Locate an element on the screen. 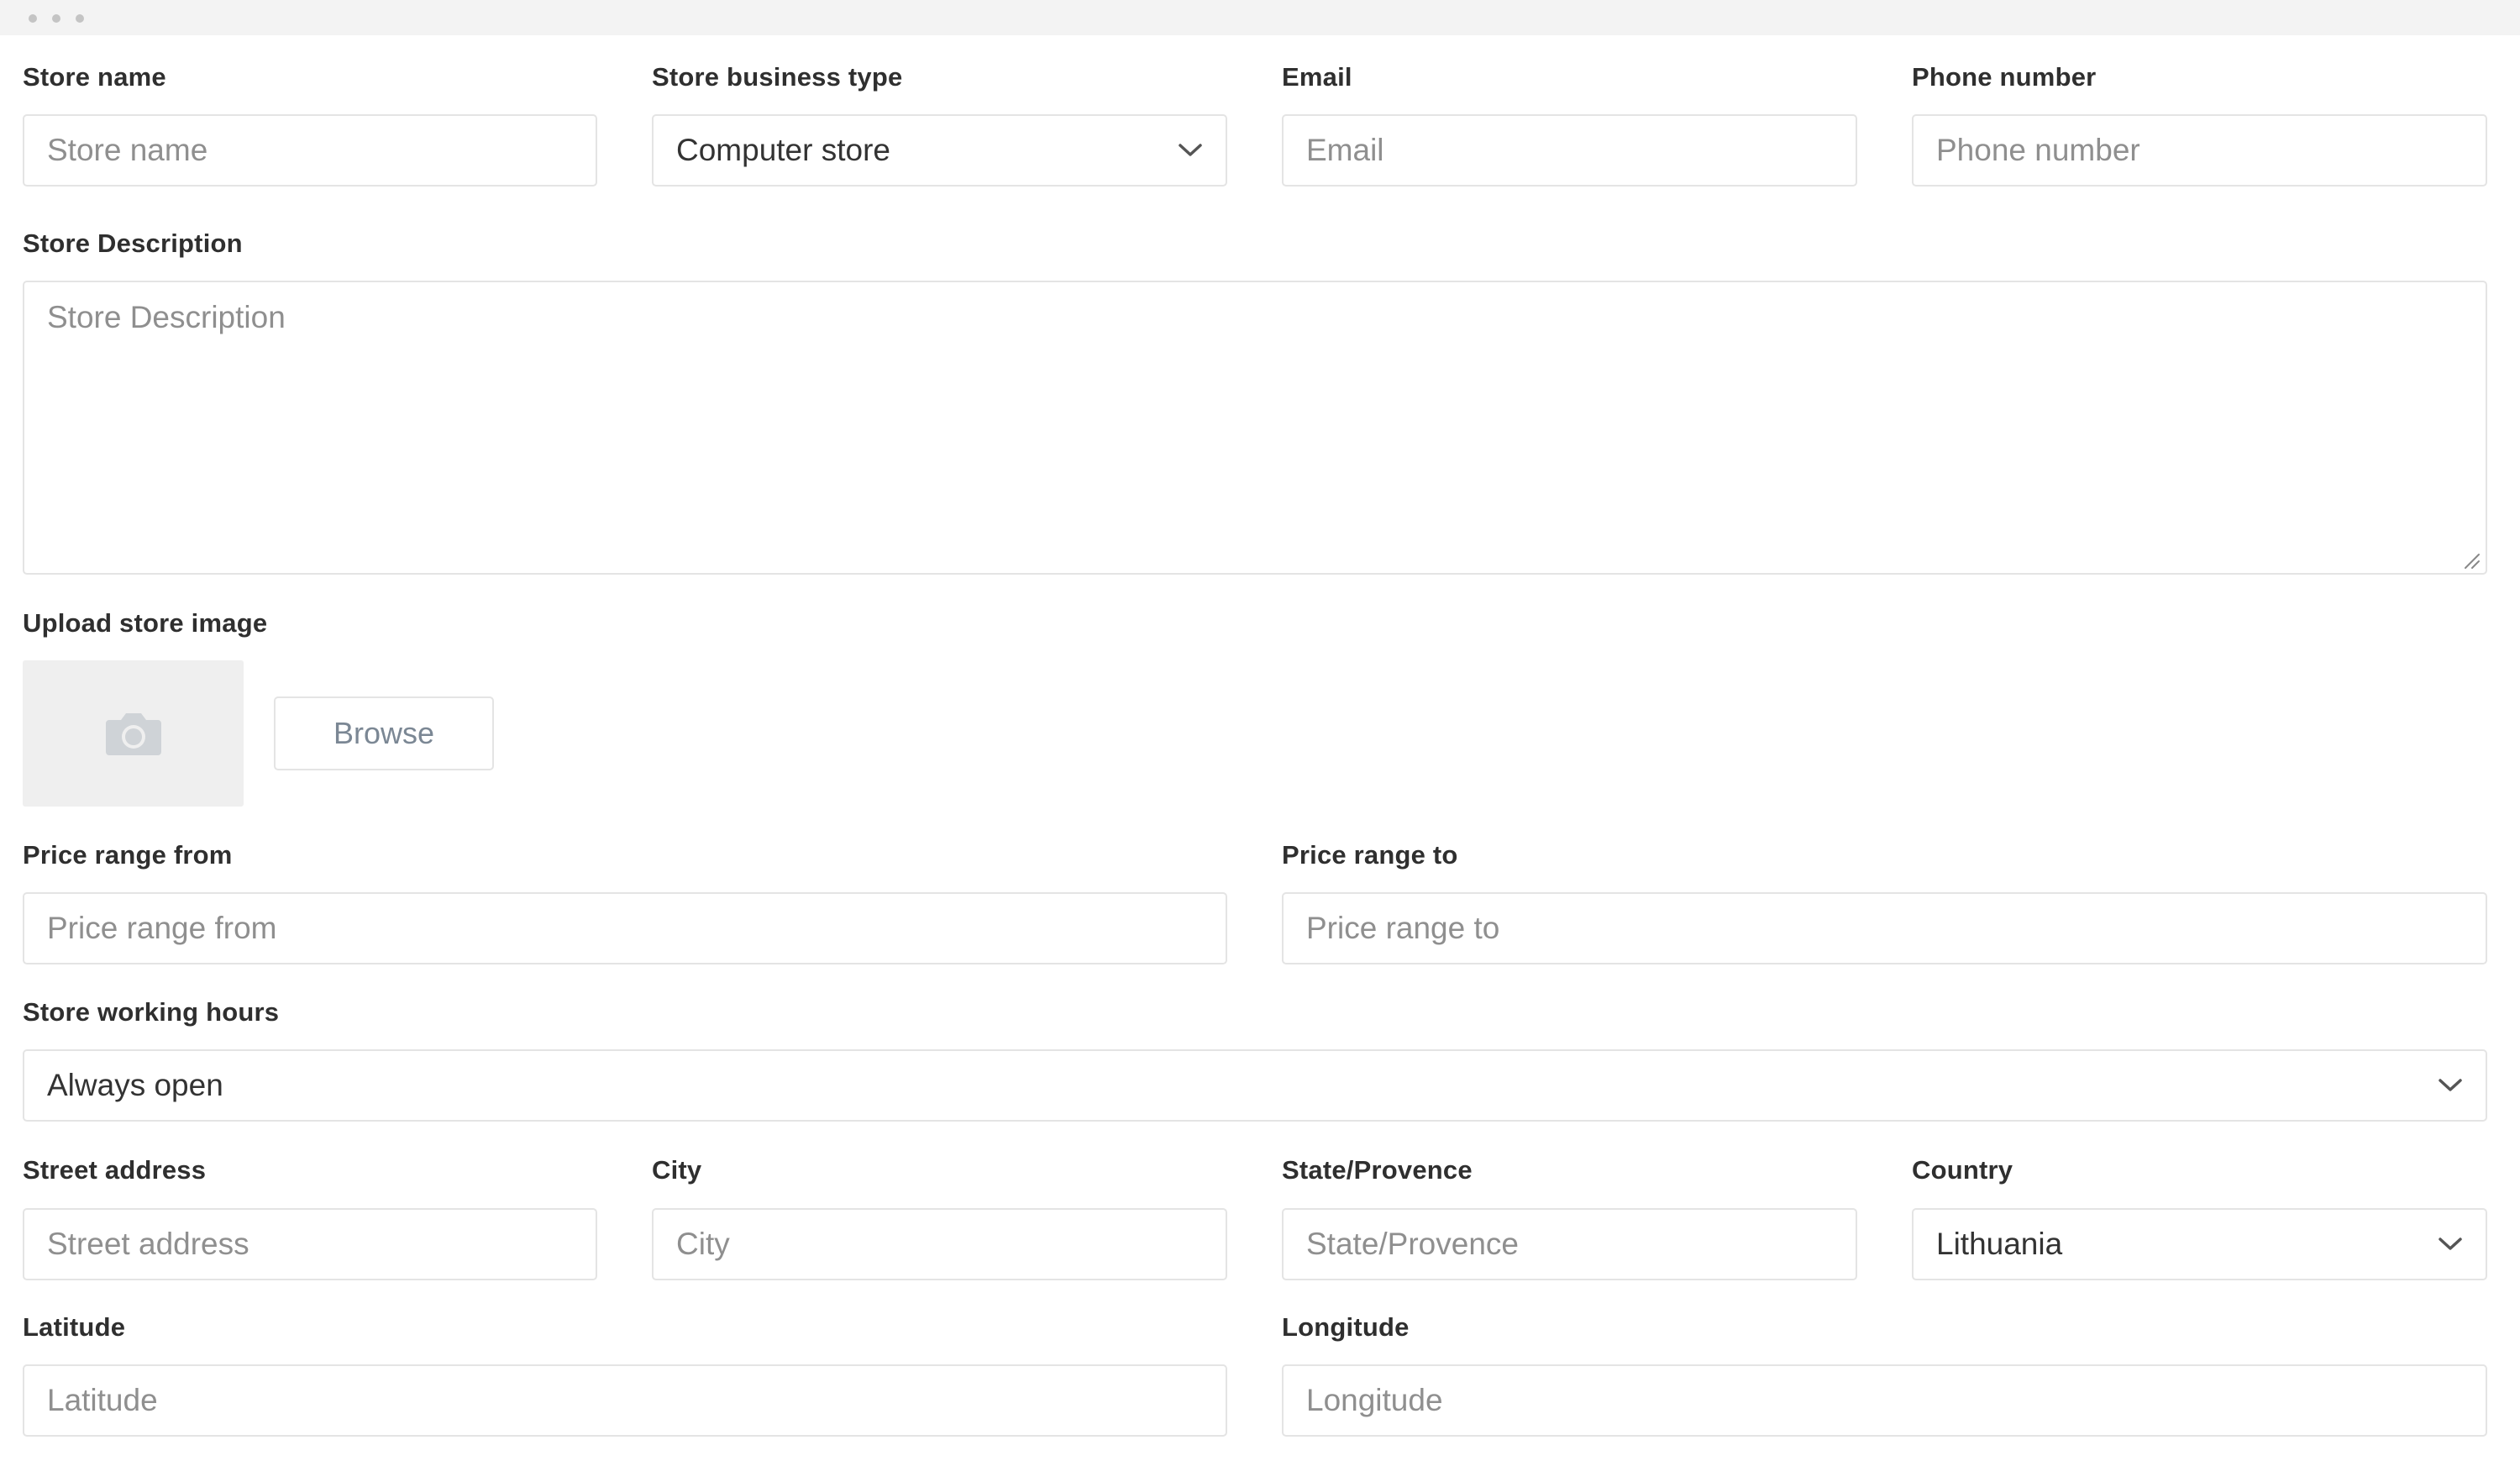  store-name-label: Store name is located at coordinates (94, 77).